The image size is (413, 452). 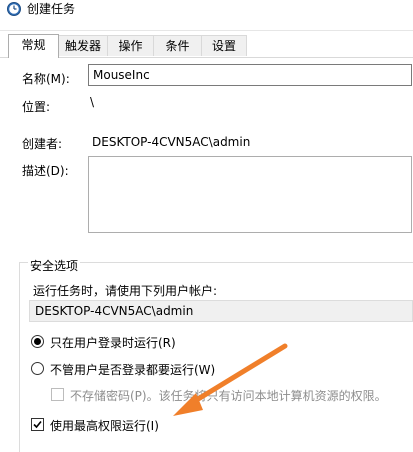 What do you see at coordinates (250, 194) in the screenshot?
I see `description-input` at bounding box center [250, 194].